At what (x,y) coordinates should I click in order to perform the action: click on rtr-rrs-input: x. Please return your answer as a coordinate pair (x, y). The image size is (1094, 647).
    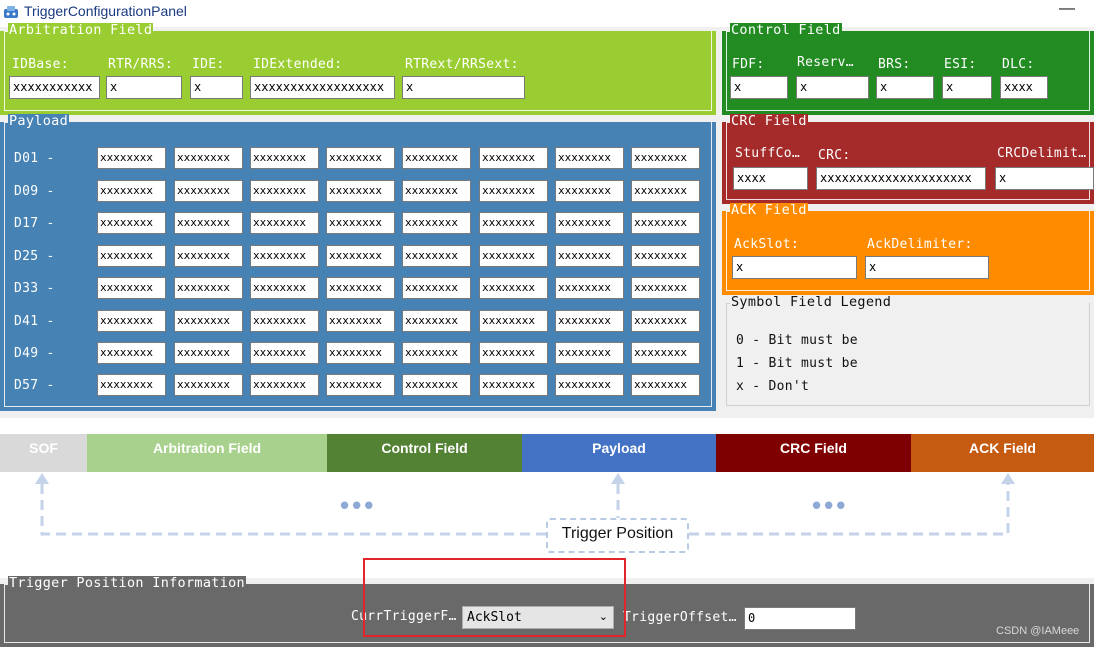
    Looking at the image, I should click on (144, 87).